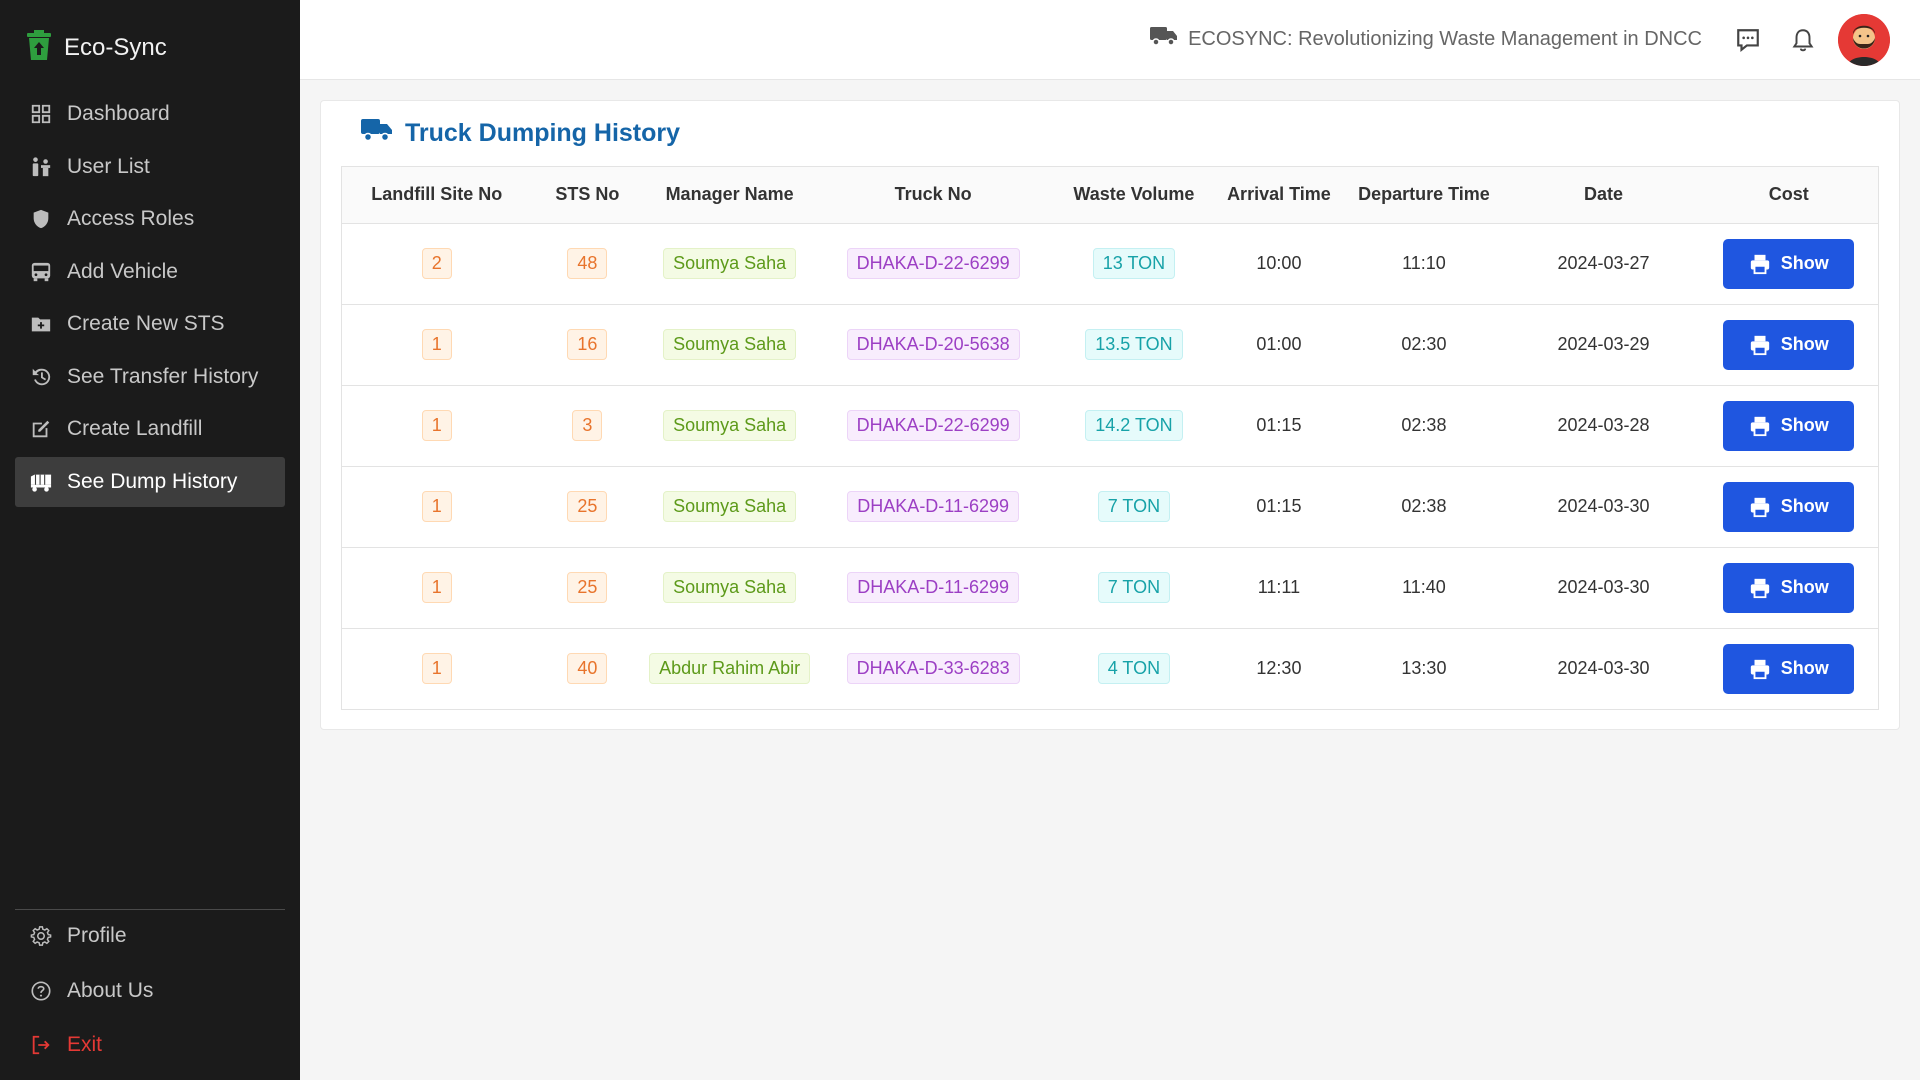 Image resolution: width=1920 pixels, height=1080 pixels. I want to click on departure-time: 02:30, so click(1424, 344).